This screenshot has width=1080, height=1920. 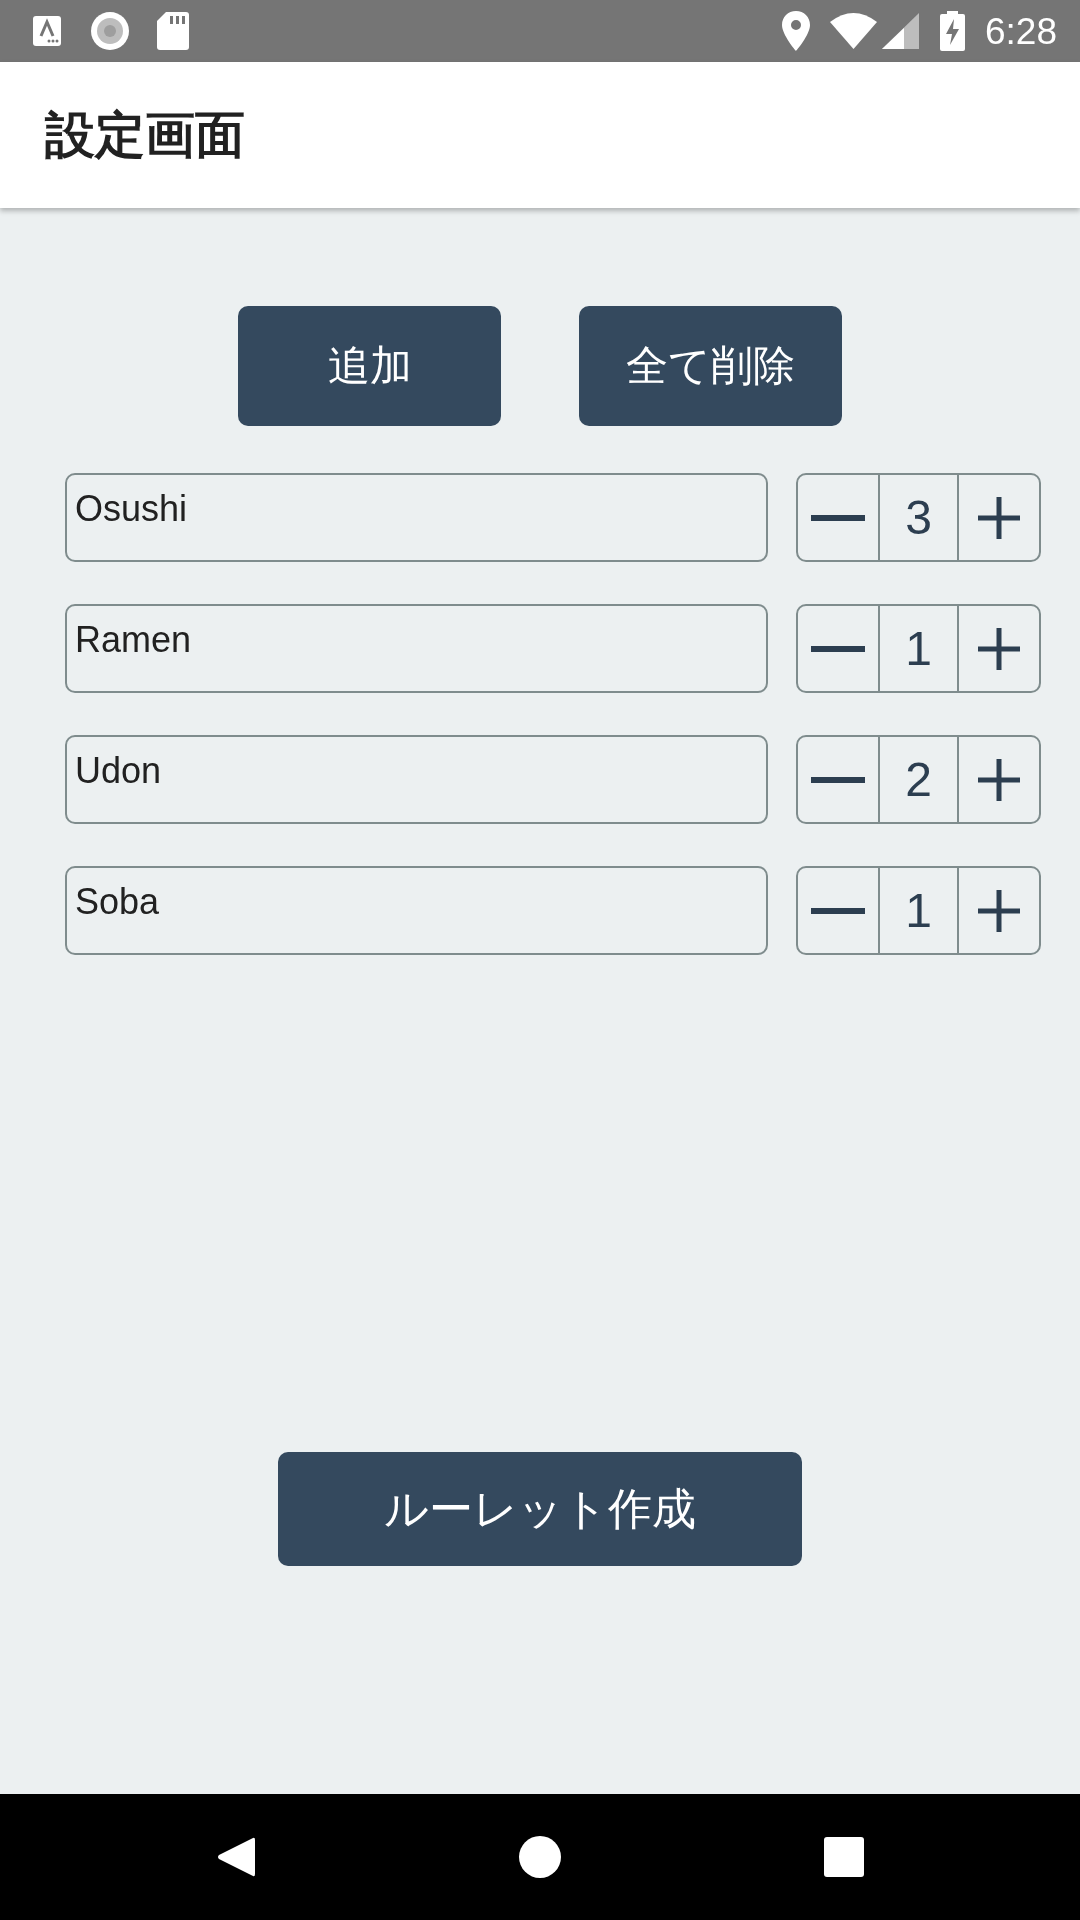 What do you see at coordinates (173, 31) in the screenshot?
I see `memory-card-icon` at bounding box center [173, 31].